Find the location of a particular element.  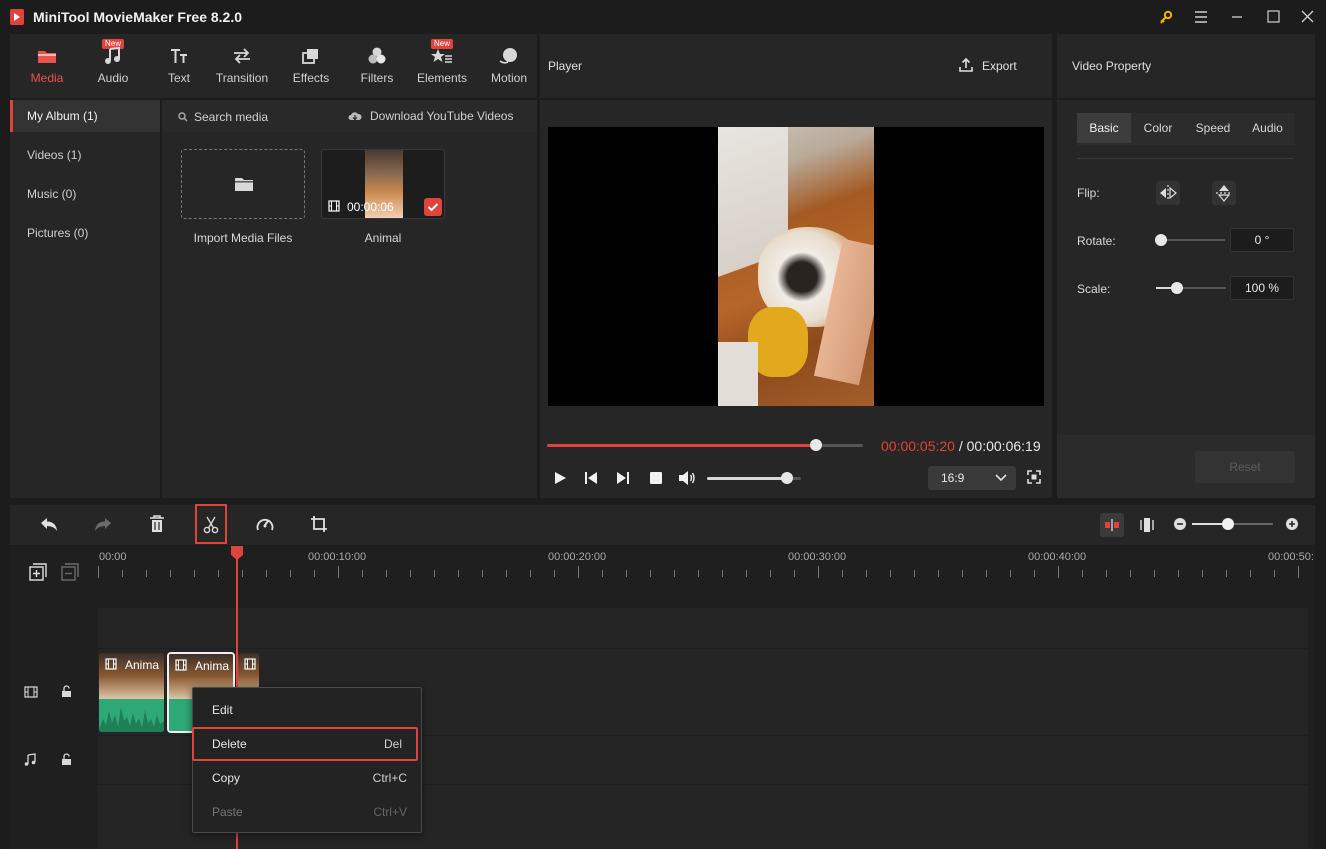

search-media-button: Search media is located at coordinates (238, 117).